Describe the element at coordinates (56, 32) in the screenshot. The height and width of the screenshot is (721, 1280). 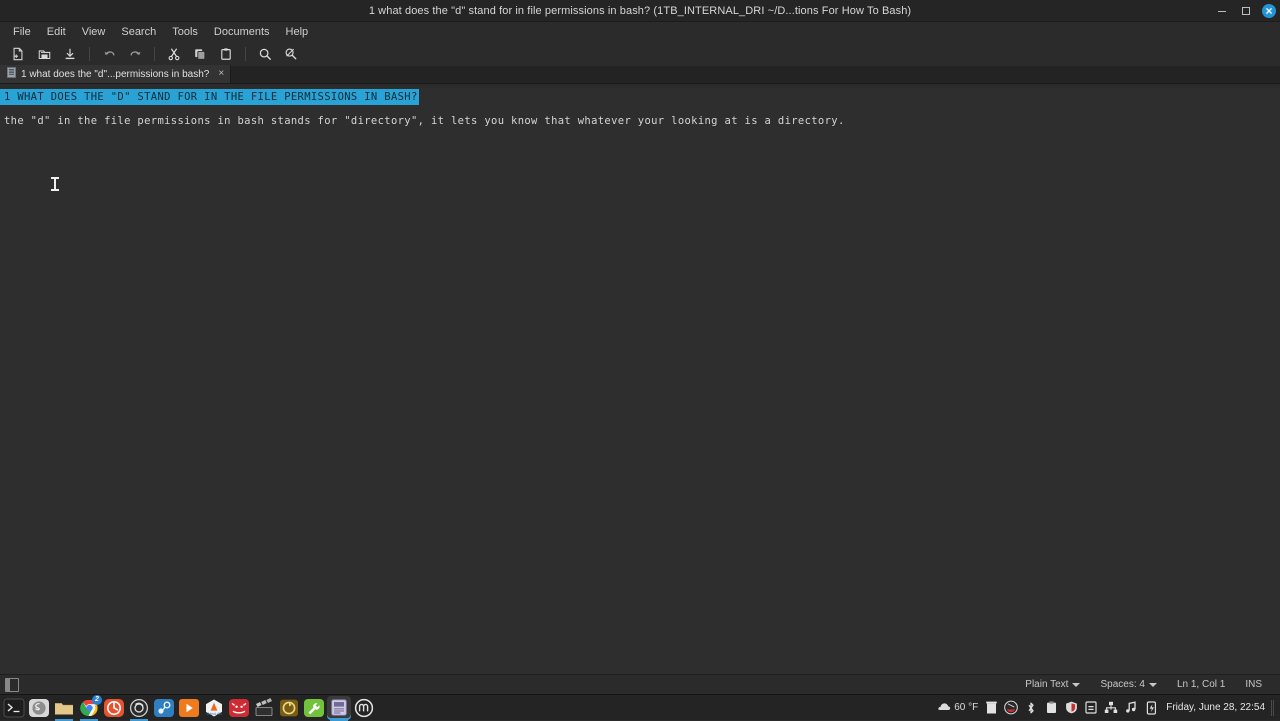
I see `menu-item-edit: Edit` at that location.